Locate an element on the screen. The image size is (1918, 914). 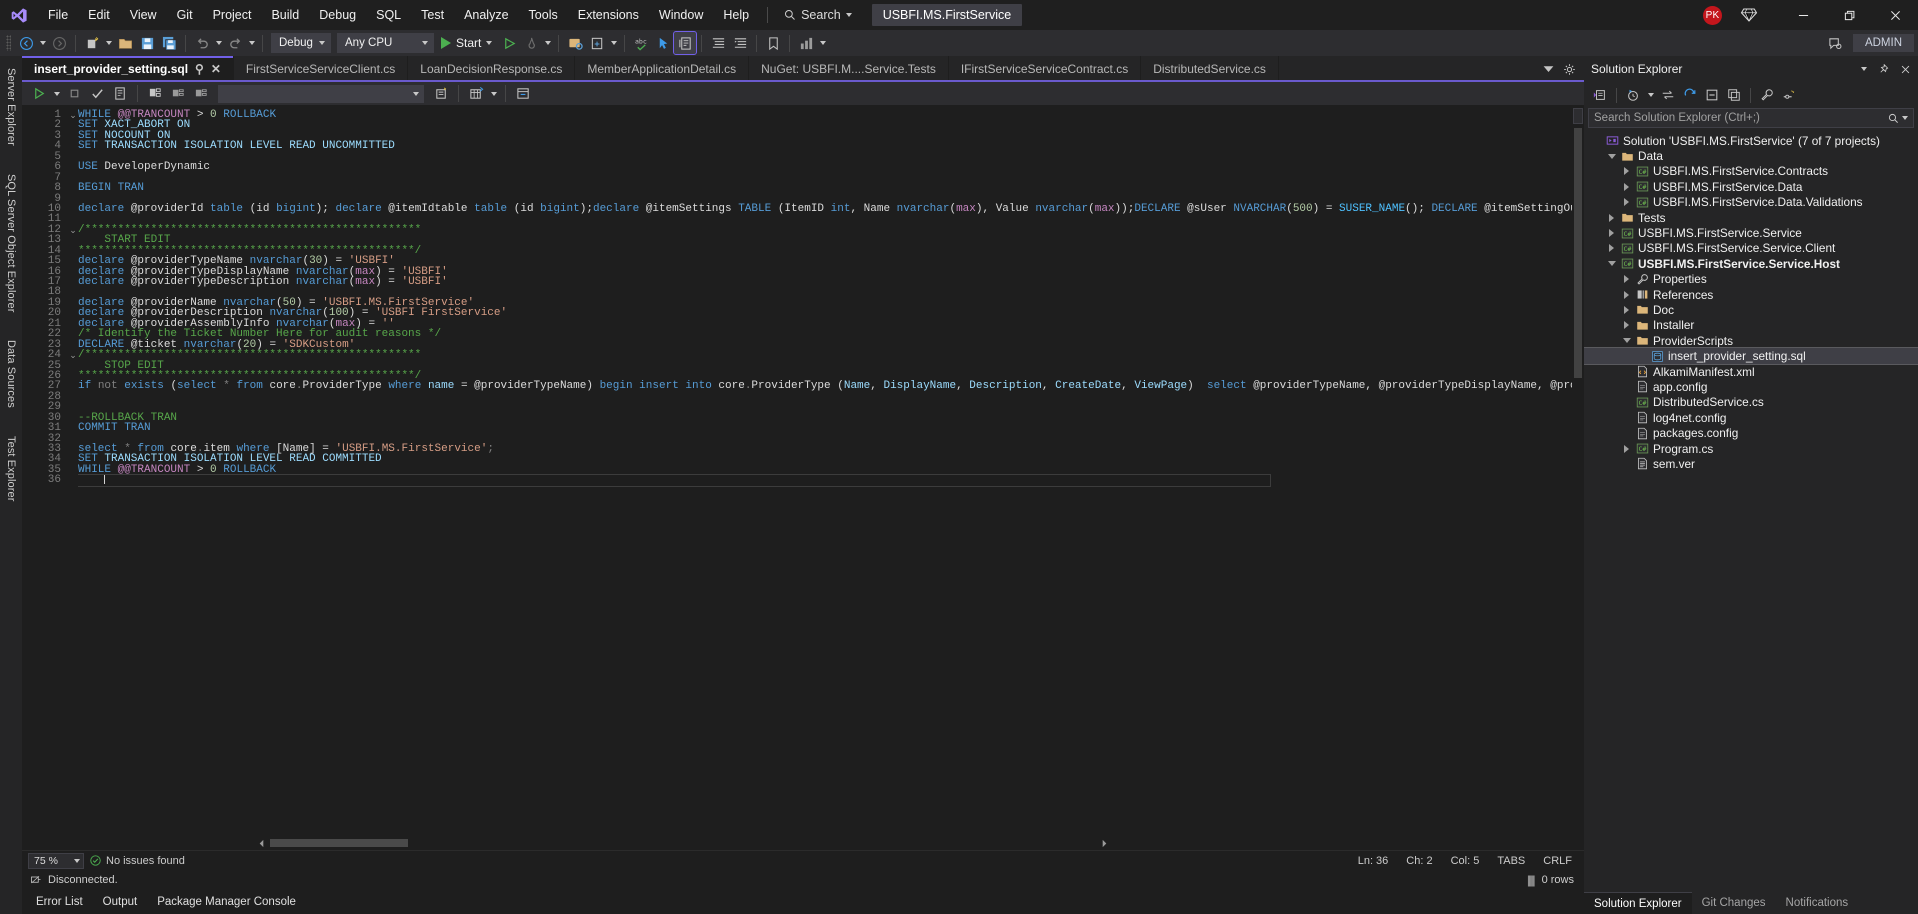
menu-build: Build is located at coordinates (285, 15).